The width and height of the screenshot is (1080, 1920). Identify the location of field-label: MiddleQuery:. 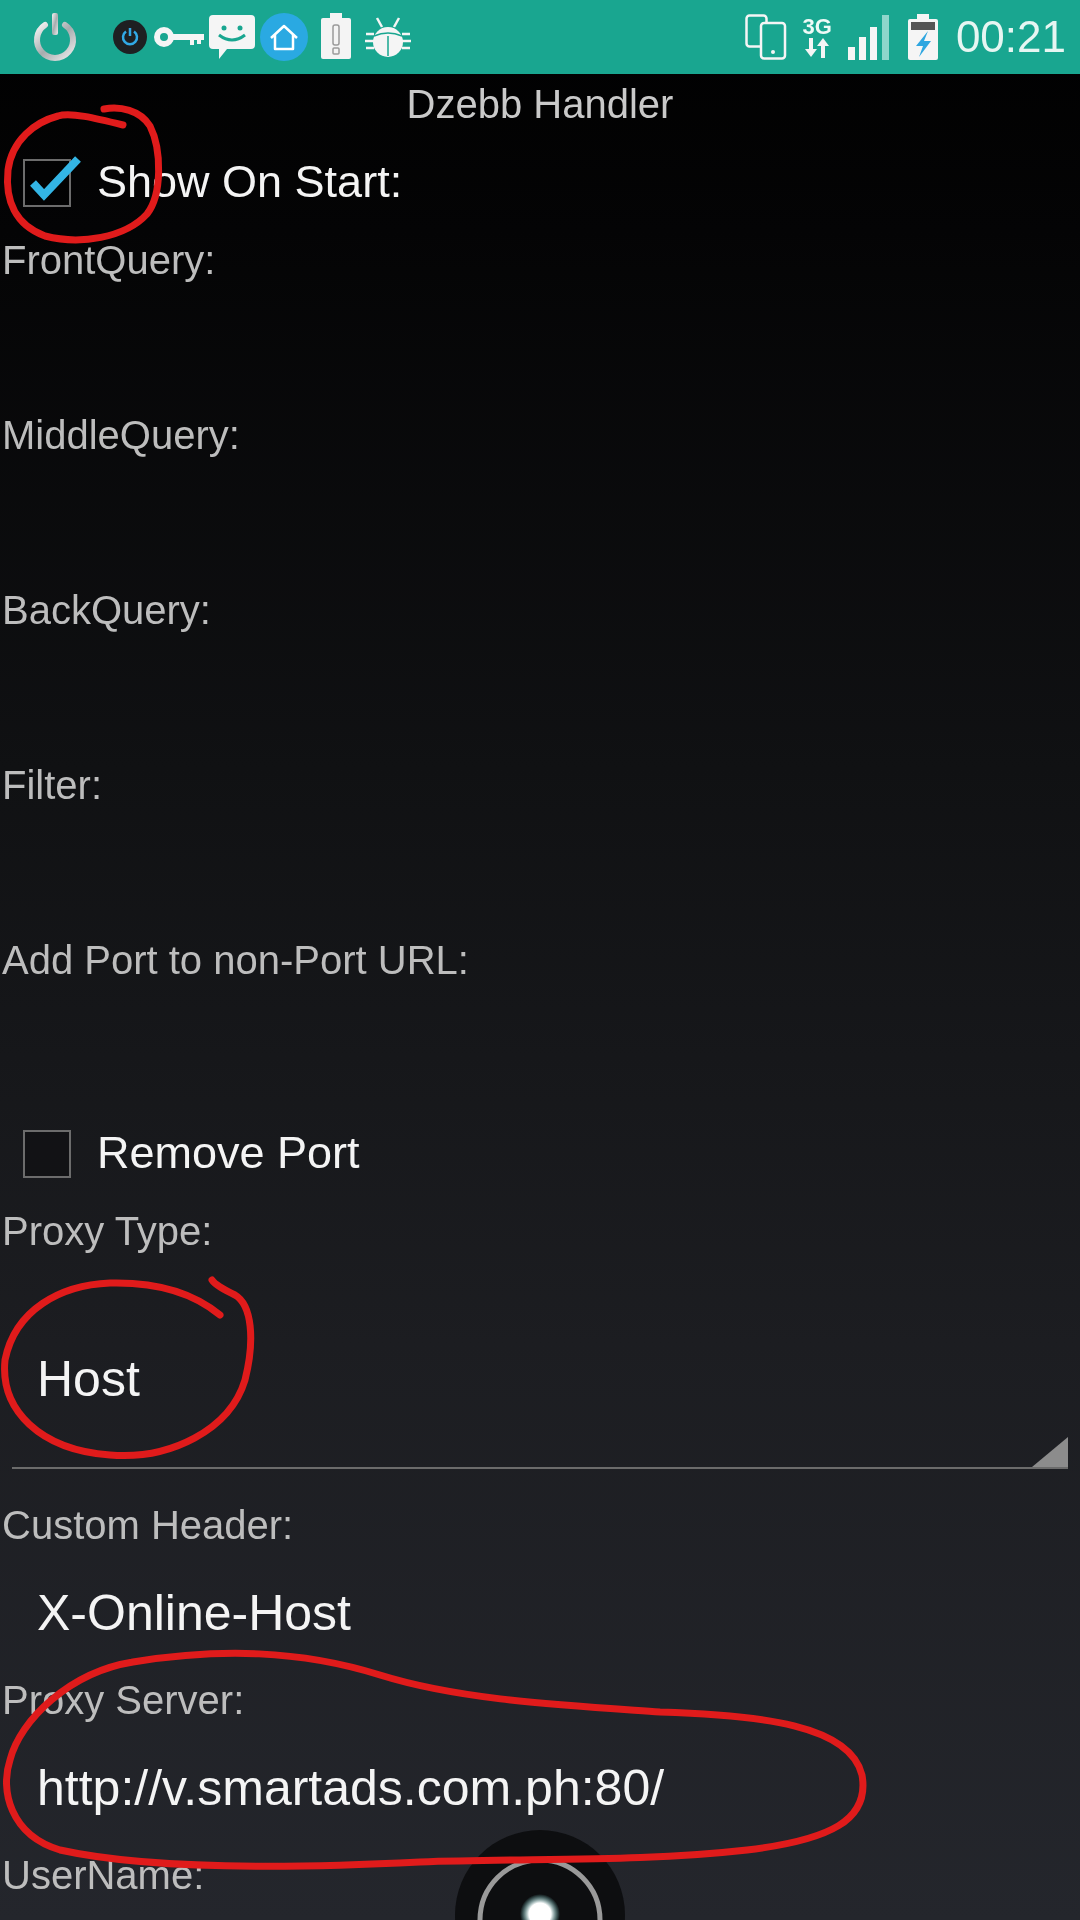
(120, 435).